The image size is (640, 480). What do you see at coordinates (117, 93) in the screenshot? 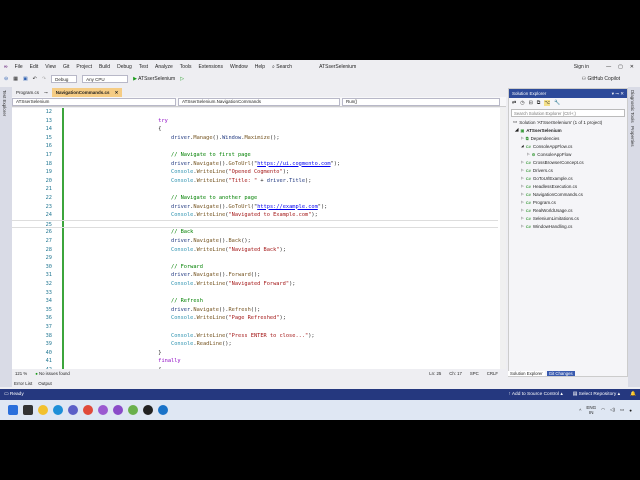
I see `close-tab-icon: ✕` at bounding box center [117, 93].